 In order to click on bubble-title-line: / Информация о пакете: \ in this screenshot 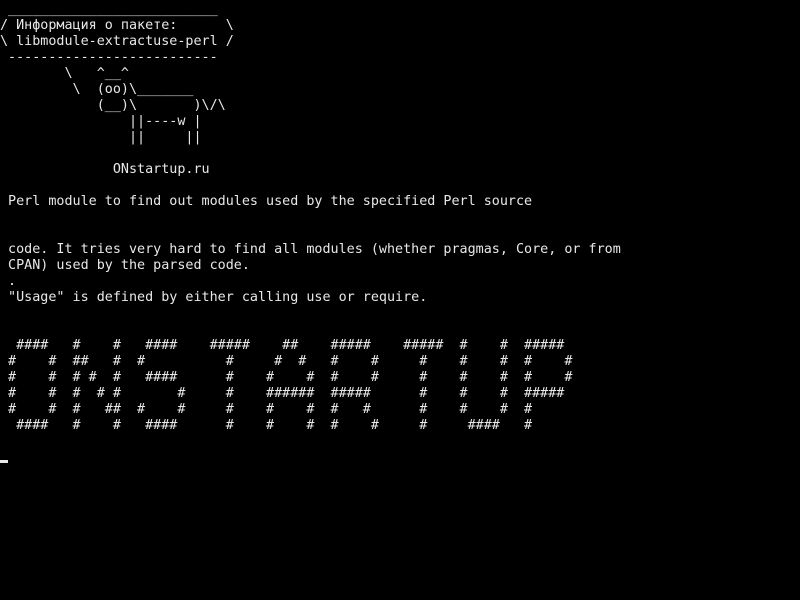, I will do `click(117, 25)`.